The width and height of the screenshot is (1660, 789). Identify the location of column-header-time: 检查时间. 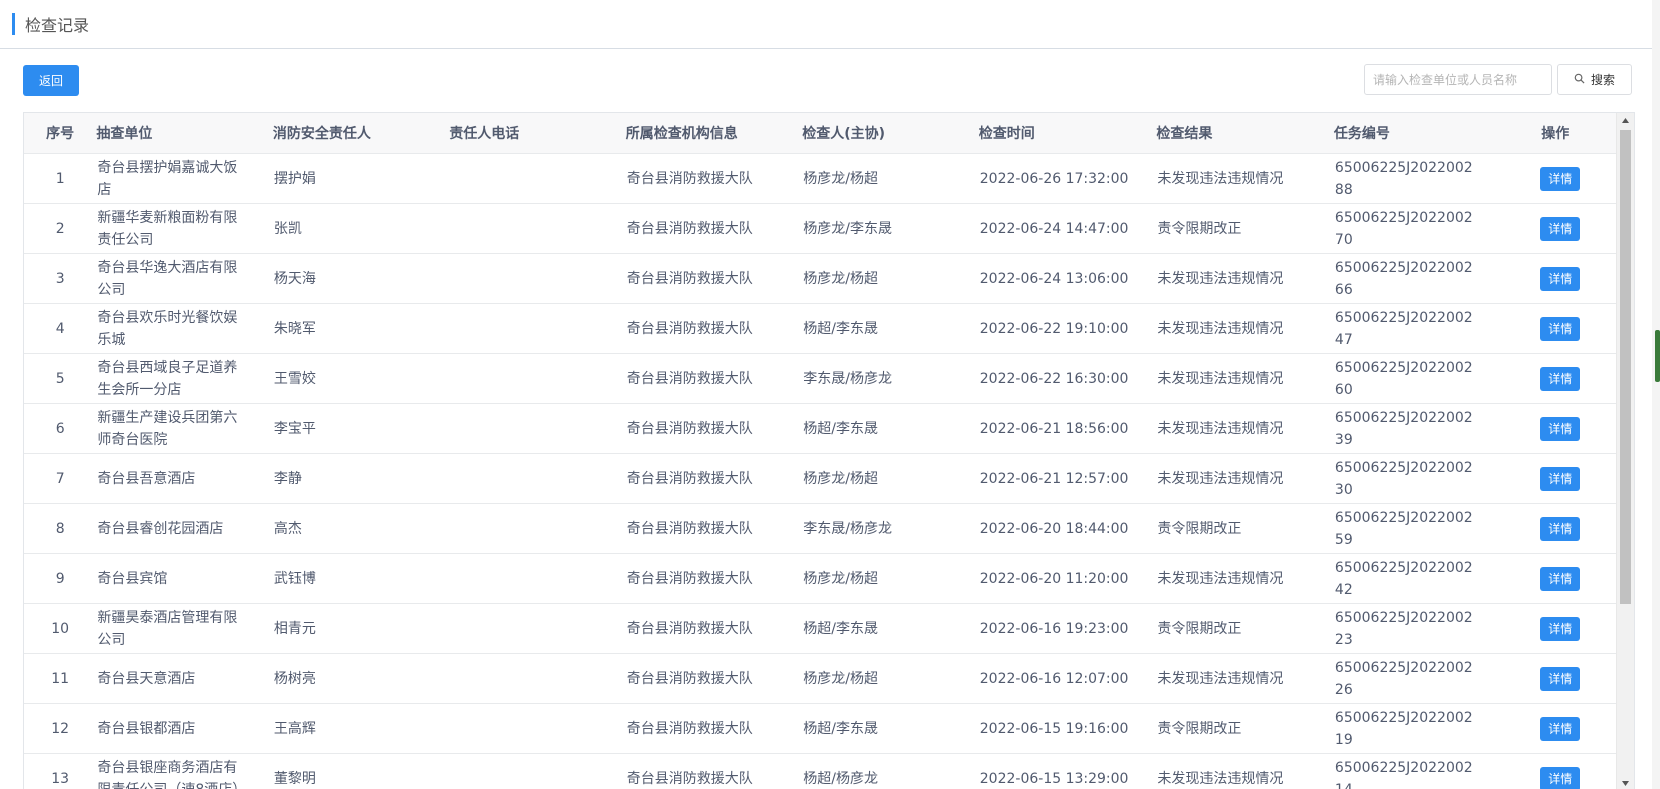
(1067, 133).